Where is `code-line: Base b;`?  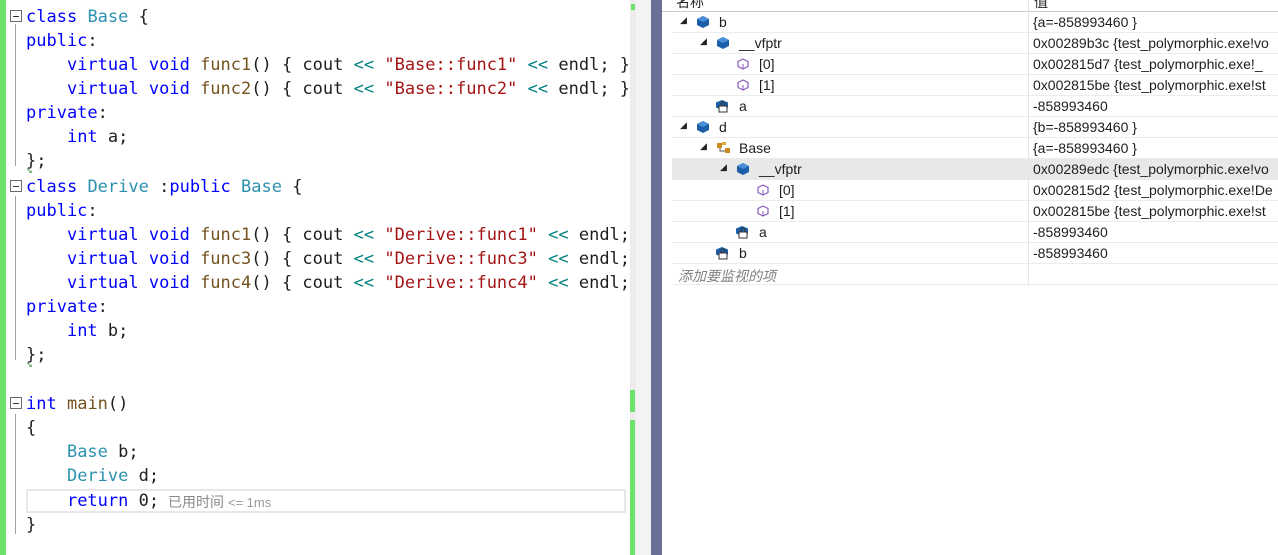 code-line: Base b; is located at coordinates (315, 452).